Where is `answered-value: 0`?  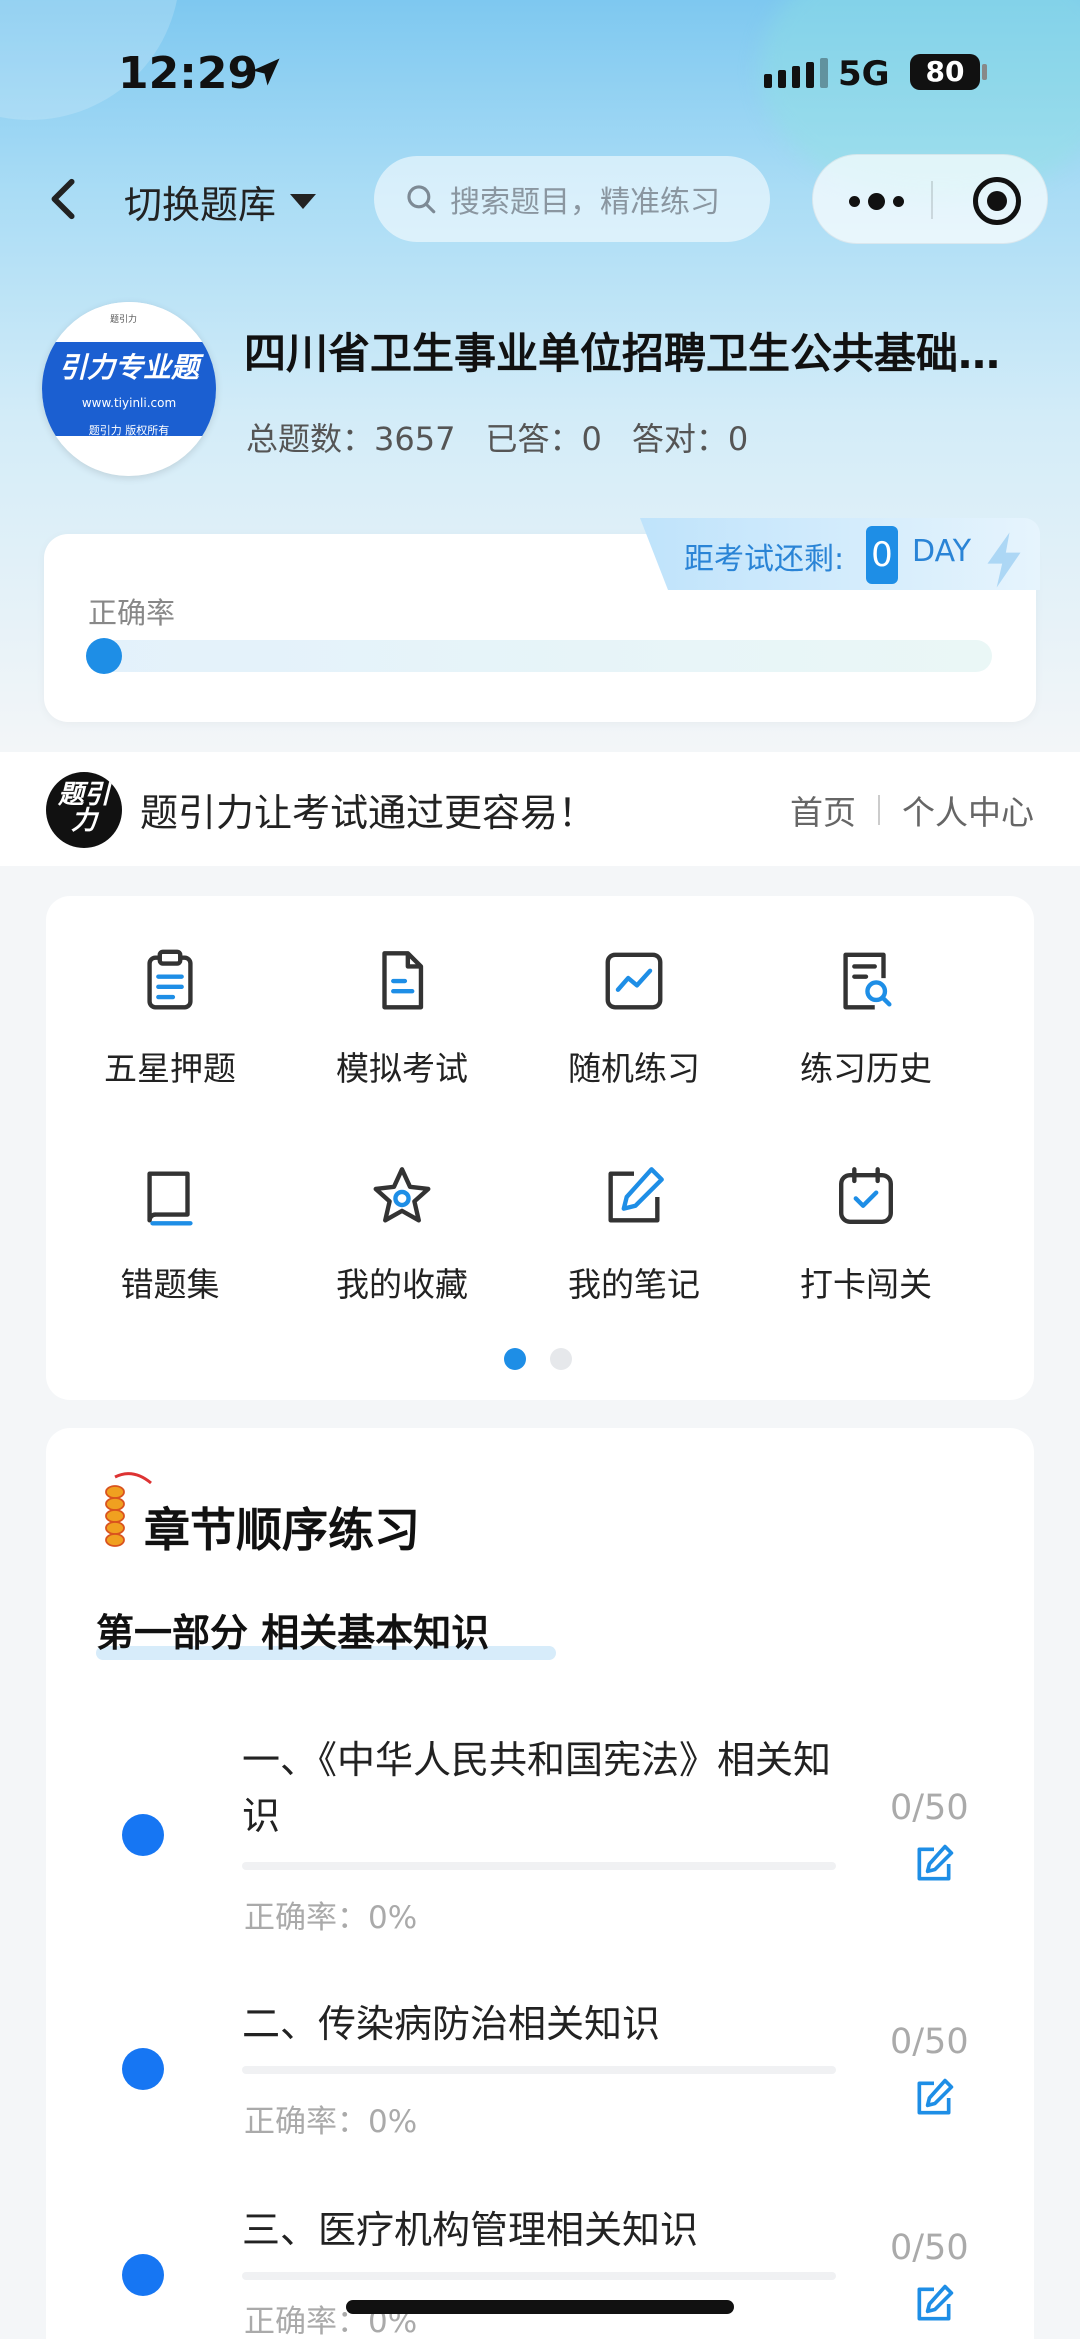 answered-value: 0 is located at coordinates (591, 439).